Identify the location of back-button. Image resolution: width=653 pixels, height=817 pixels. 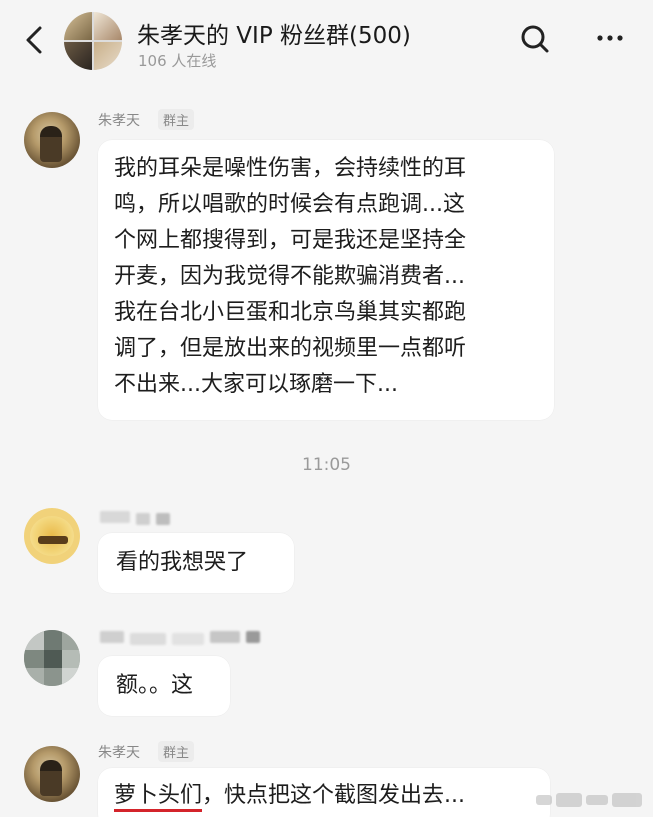
(35, 40).